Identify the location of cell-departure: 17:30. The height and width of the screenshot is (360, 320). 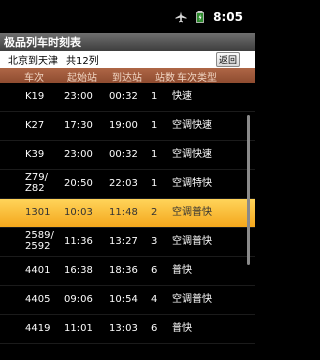
(78, 125).